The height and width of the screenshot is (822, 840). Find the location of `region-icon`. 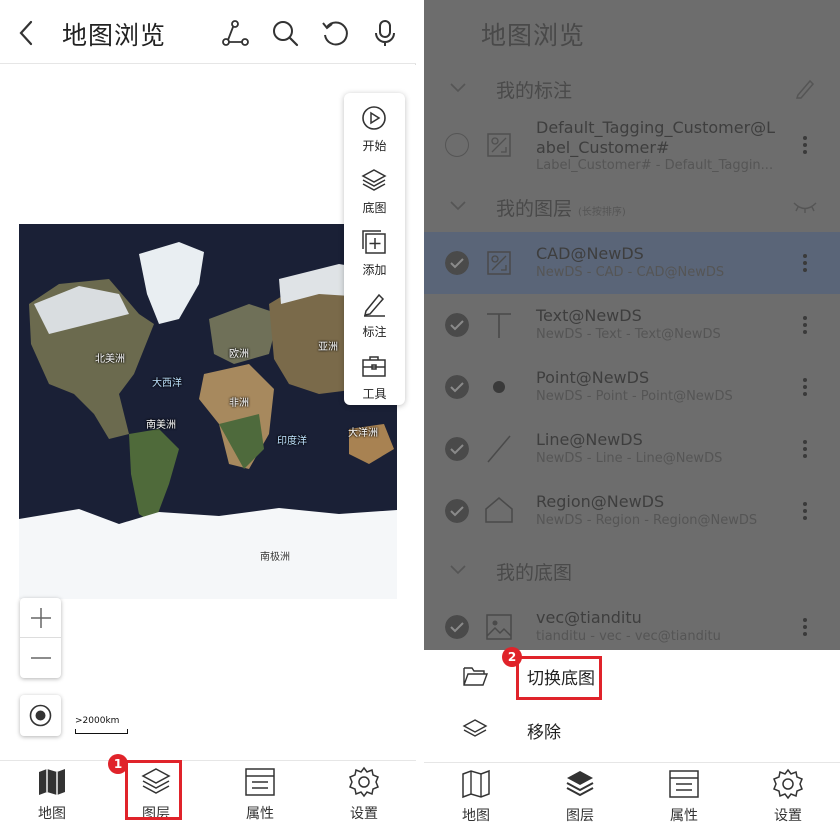

region-icon is located at coordinates (499, 510).